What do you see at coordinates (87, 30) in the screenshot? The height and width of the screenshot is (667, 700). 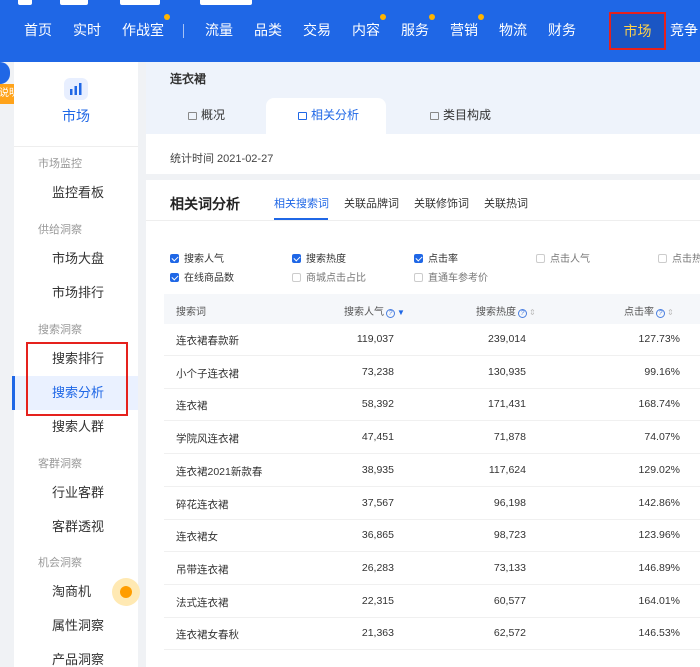 I see `nav-item-realtime: 实时` at bounding box center [87, 30].